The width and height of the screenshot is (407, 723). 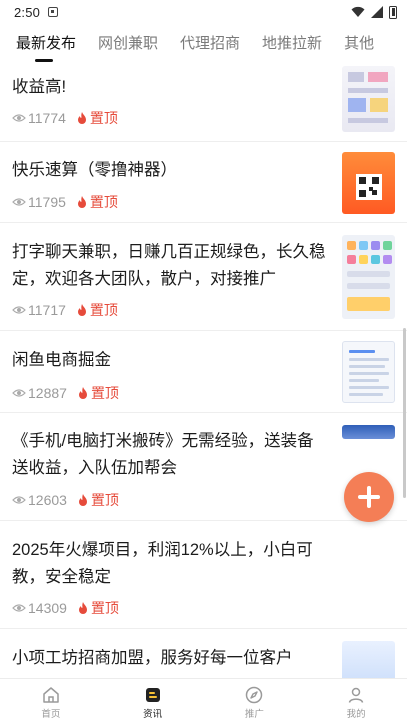 I want to click on view-count: 11774, so click(x=47, y=118).